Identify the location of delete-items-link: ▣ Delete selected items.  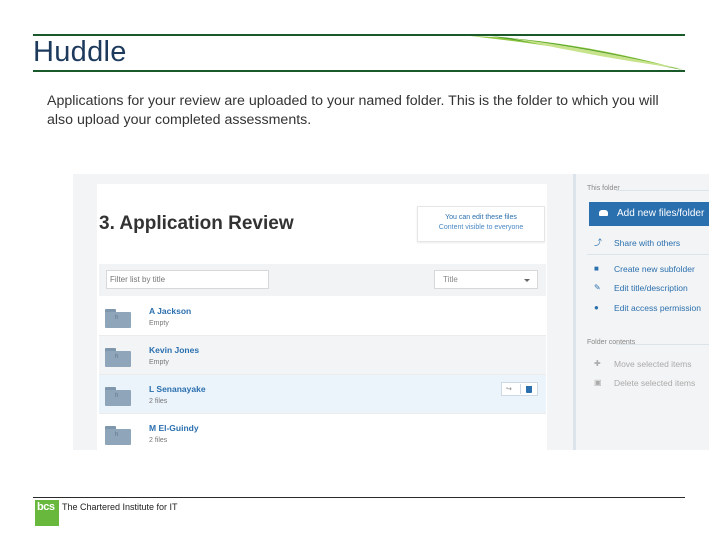
(645, 383).